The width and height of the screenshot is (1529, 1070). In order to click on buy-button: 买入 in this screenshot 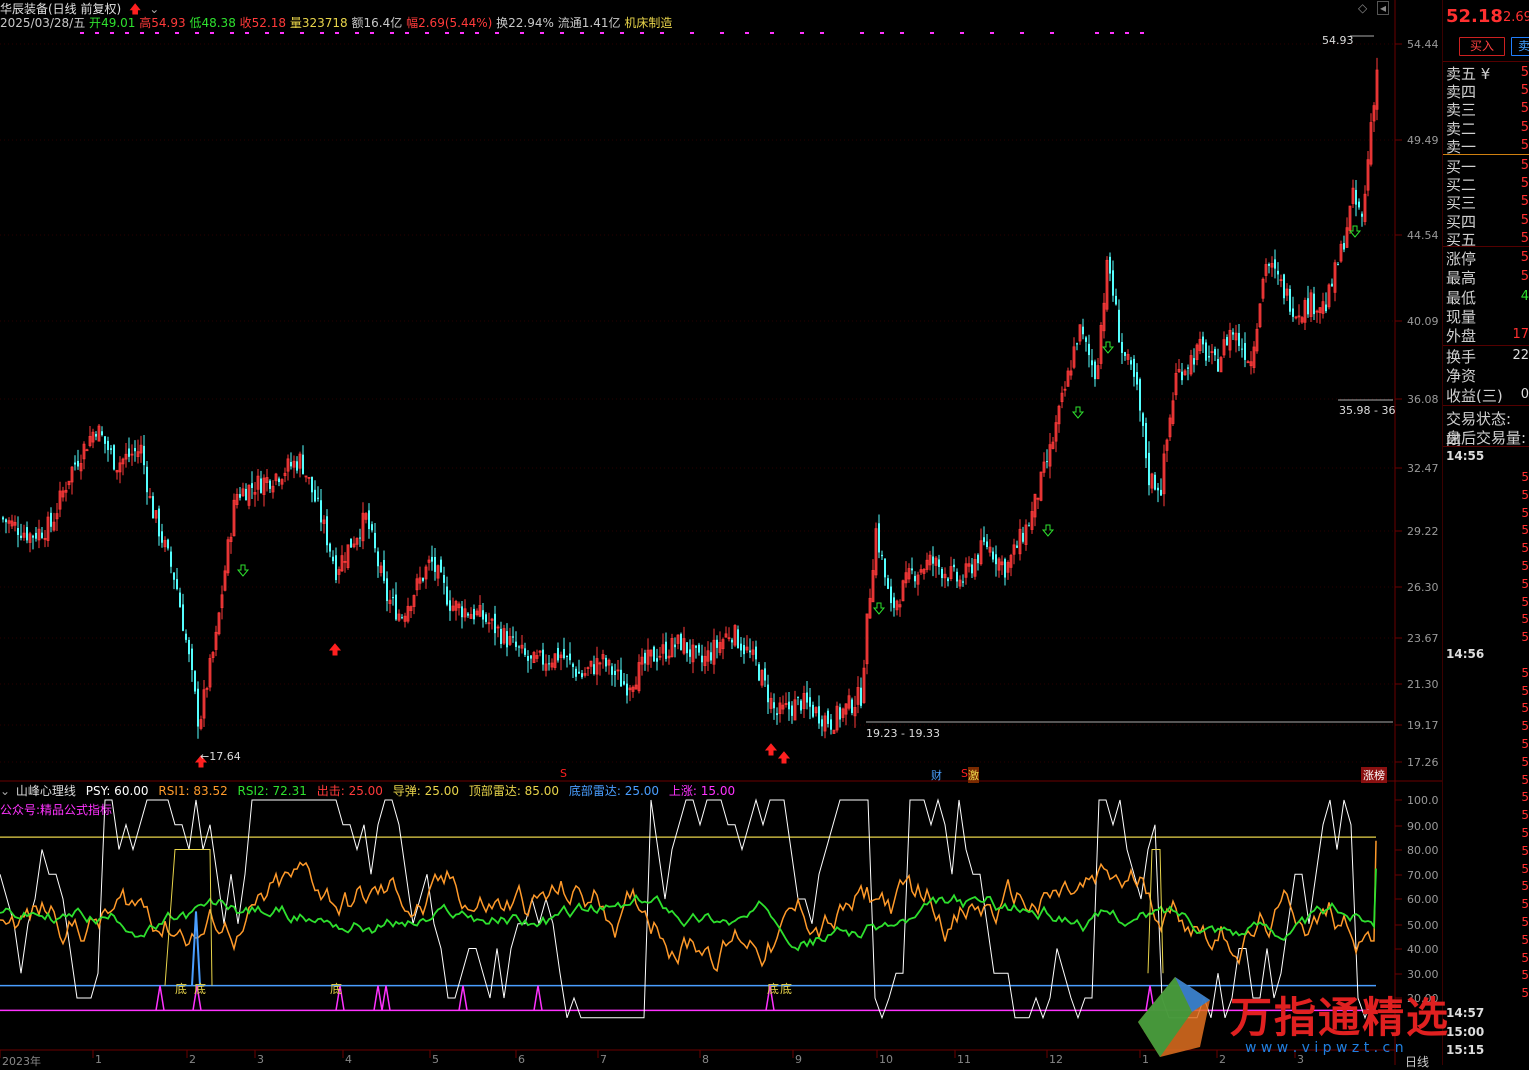, I will do `click(1482, 46)`.